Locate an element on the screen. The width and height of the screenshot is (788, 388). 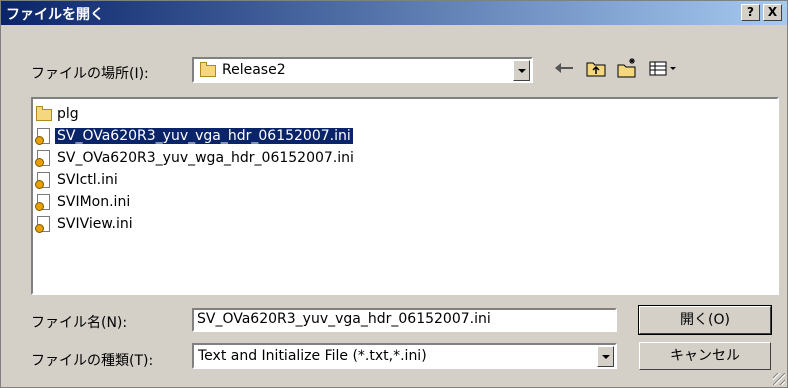
up-folder-icon is located at coordinates (596, 68).